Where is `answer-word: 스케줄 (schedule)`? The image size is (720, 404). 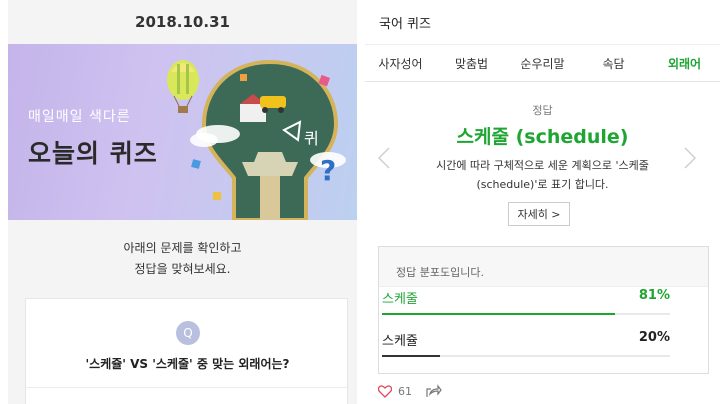 answer-word: 스케줄 (schedule) is located at coordinates (542, 137).